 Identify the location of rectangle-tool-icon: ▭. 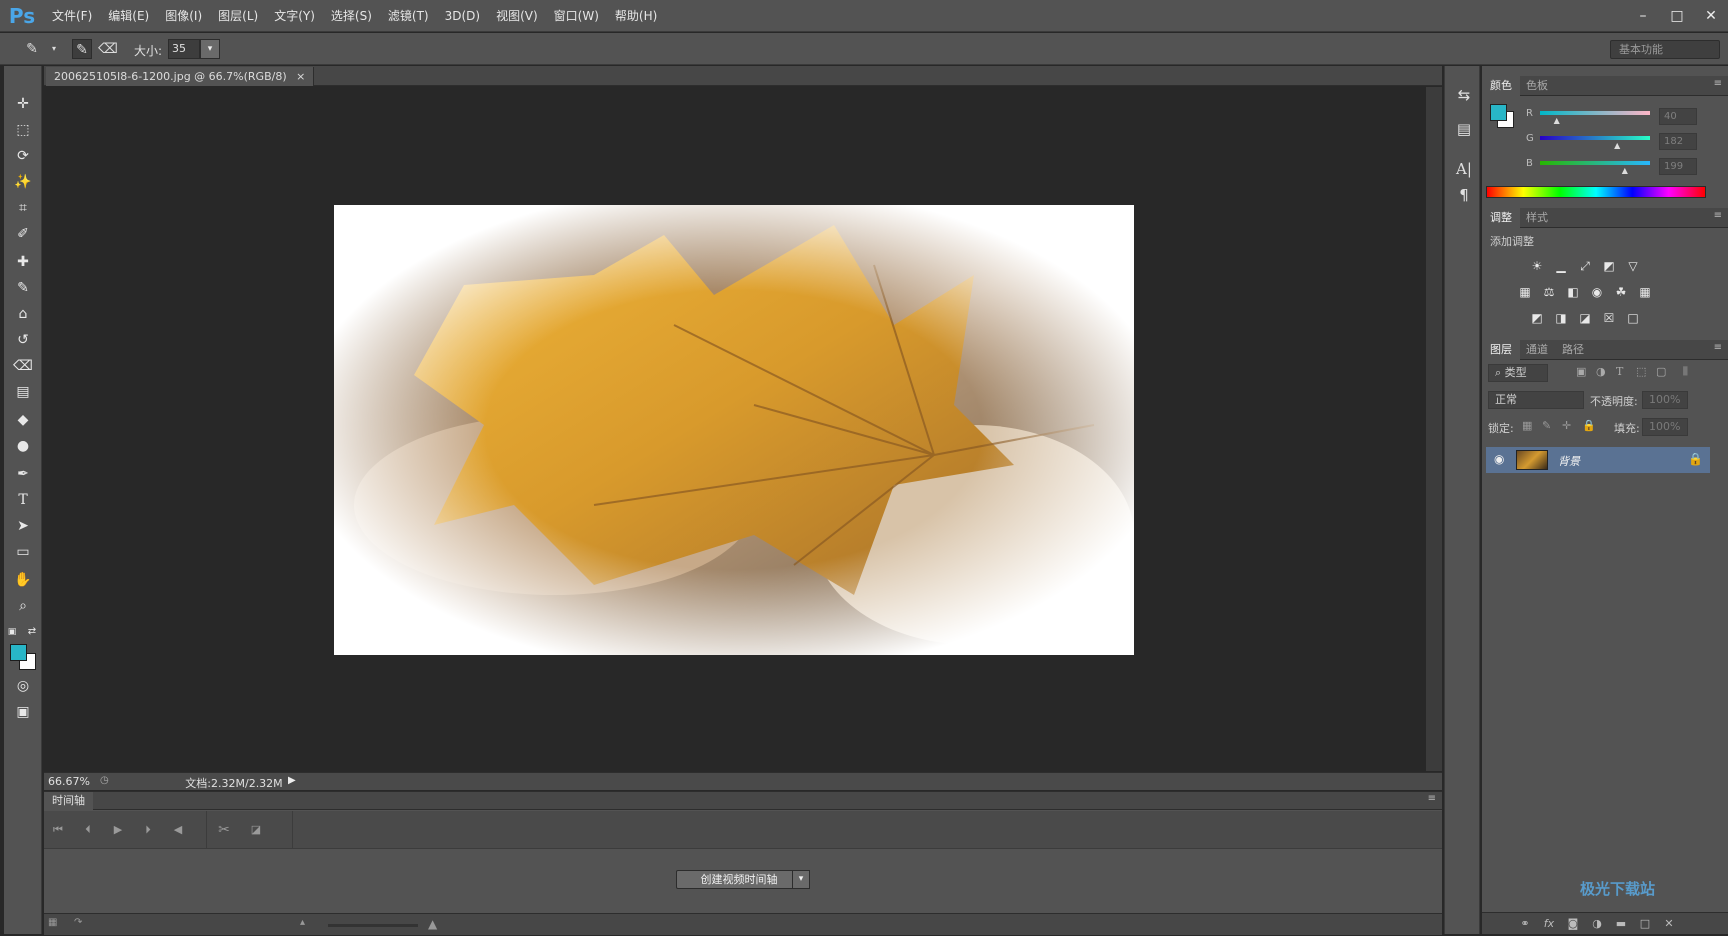
(23, 552).